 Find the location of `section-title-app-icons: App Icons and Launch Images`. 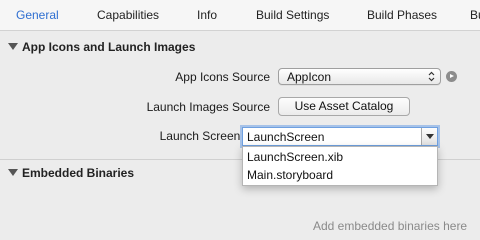

section-title-app-icons: App Icons and Launch Images is located at coordinates (109, 47).